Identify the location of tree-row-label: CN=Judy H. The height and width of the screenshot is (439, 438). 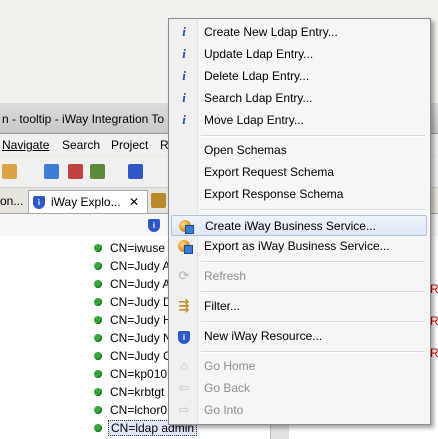
(141, 320).